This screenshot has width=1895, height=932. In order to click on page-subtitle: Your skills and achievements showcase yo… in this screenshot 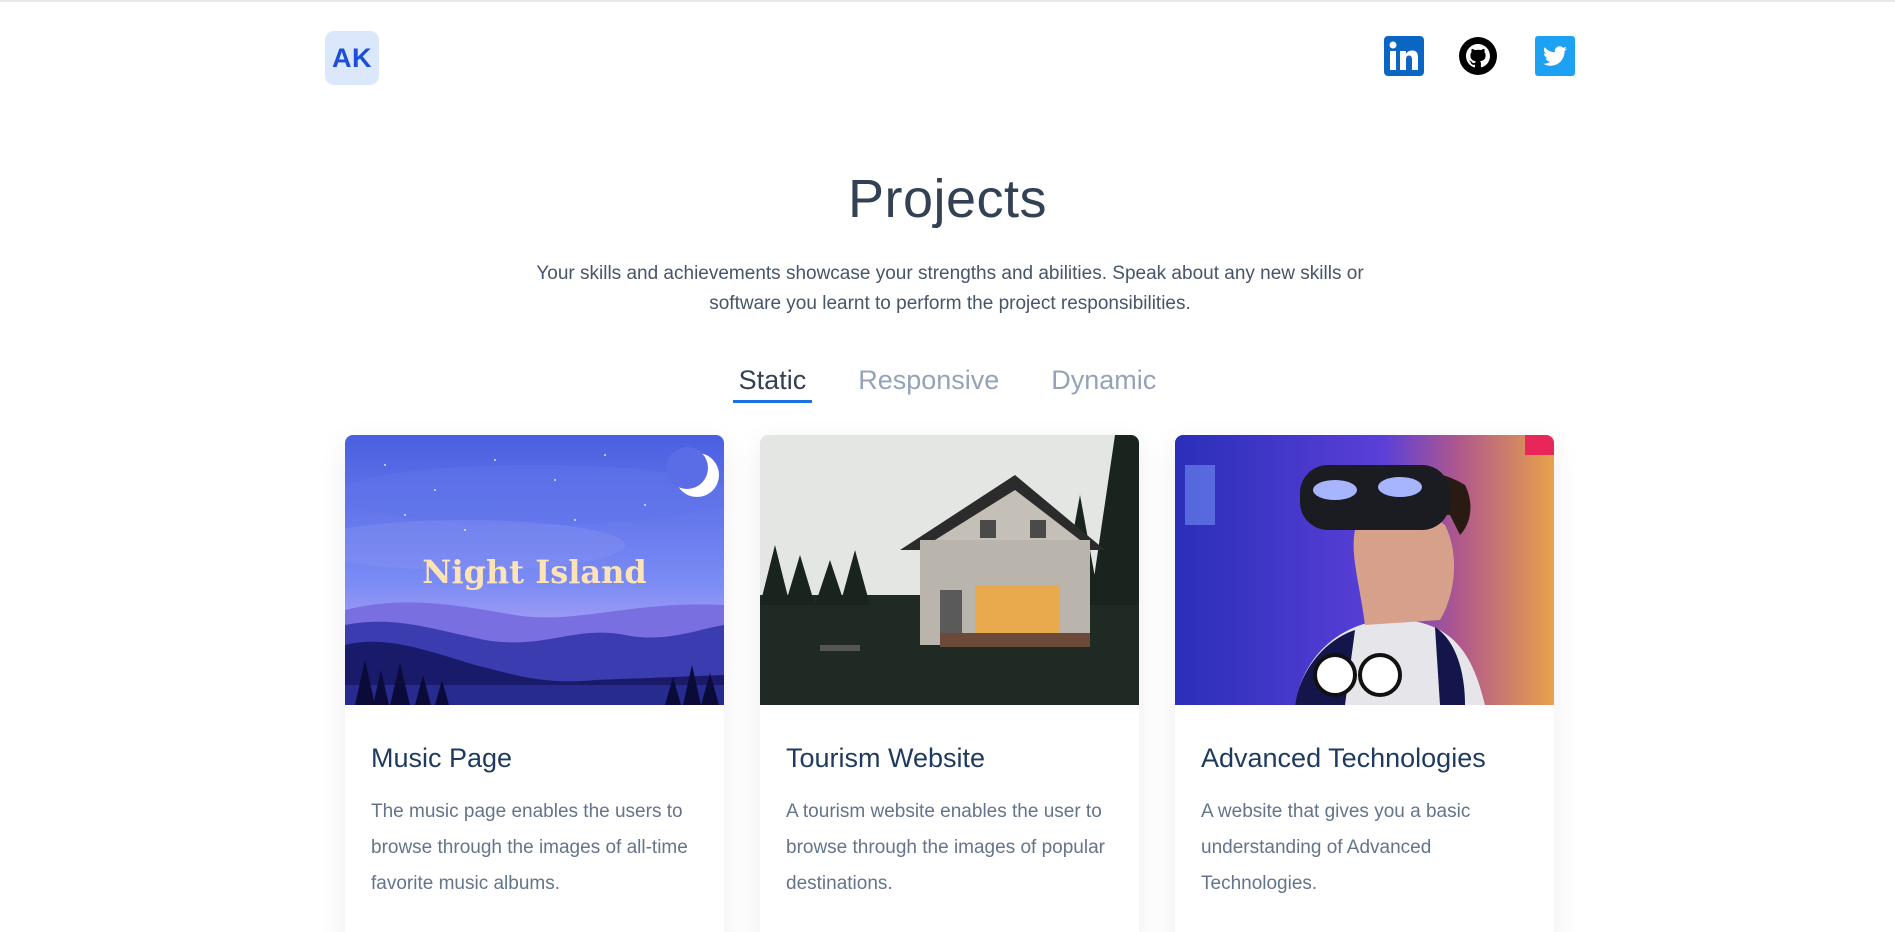, I will do `click(950, 288)`.